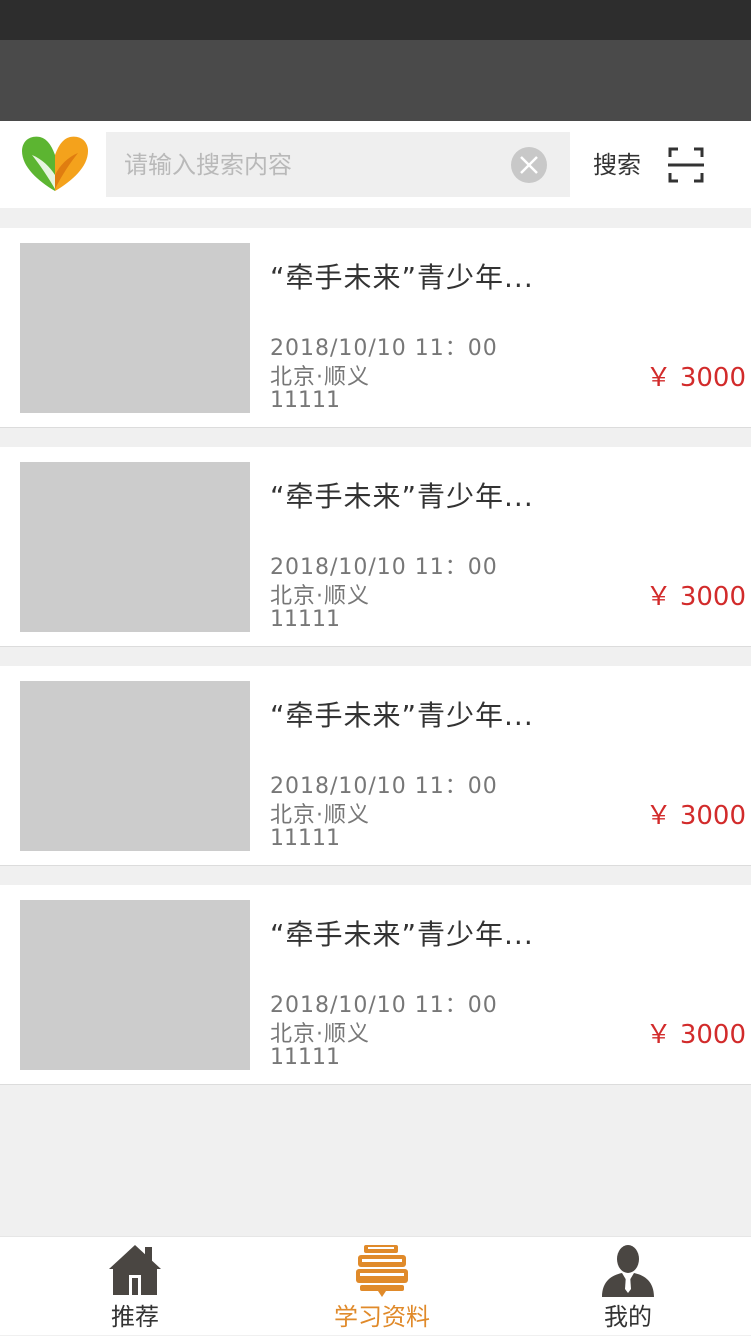 This screenshot has width=751, height=1336. I want to click on user-icon, so click(628, 1271).